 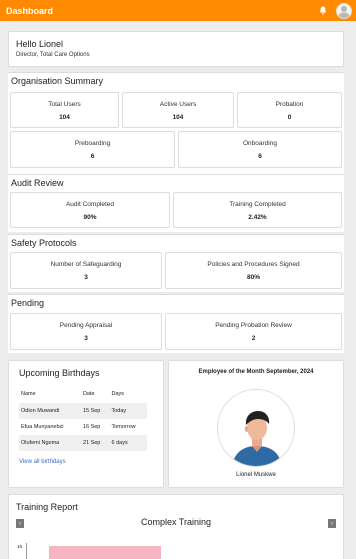 What do you see at coordinates (118, 394) in the screenshot?
I see `column-header-days: Days` at bounding box center [118, 394].